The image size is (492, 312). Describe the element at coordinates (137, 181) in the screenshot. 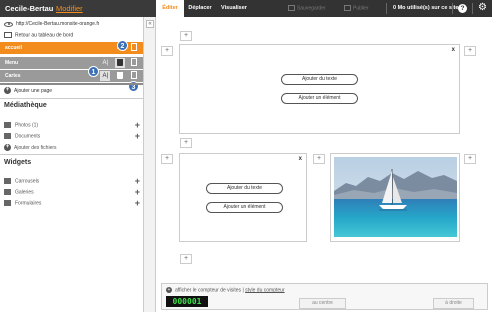

I see `add-carousel-button: +` at that location.